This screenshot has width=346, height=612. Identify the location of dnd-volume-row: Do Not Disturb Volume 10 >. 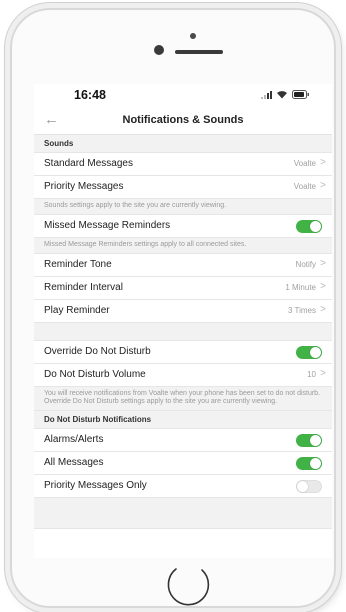
(183, 375).